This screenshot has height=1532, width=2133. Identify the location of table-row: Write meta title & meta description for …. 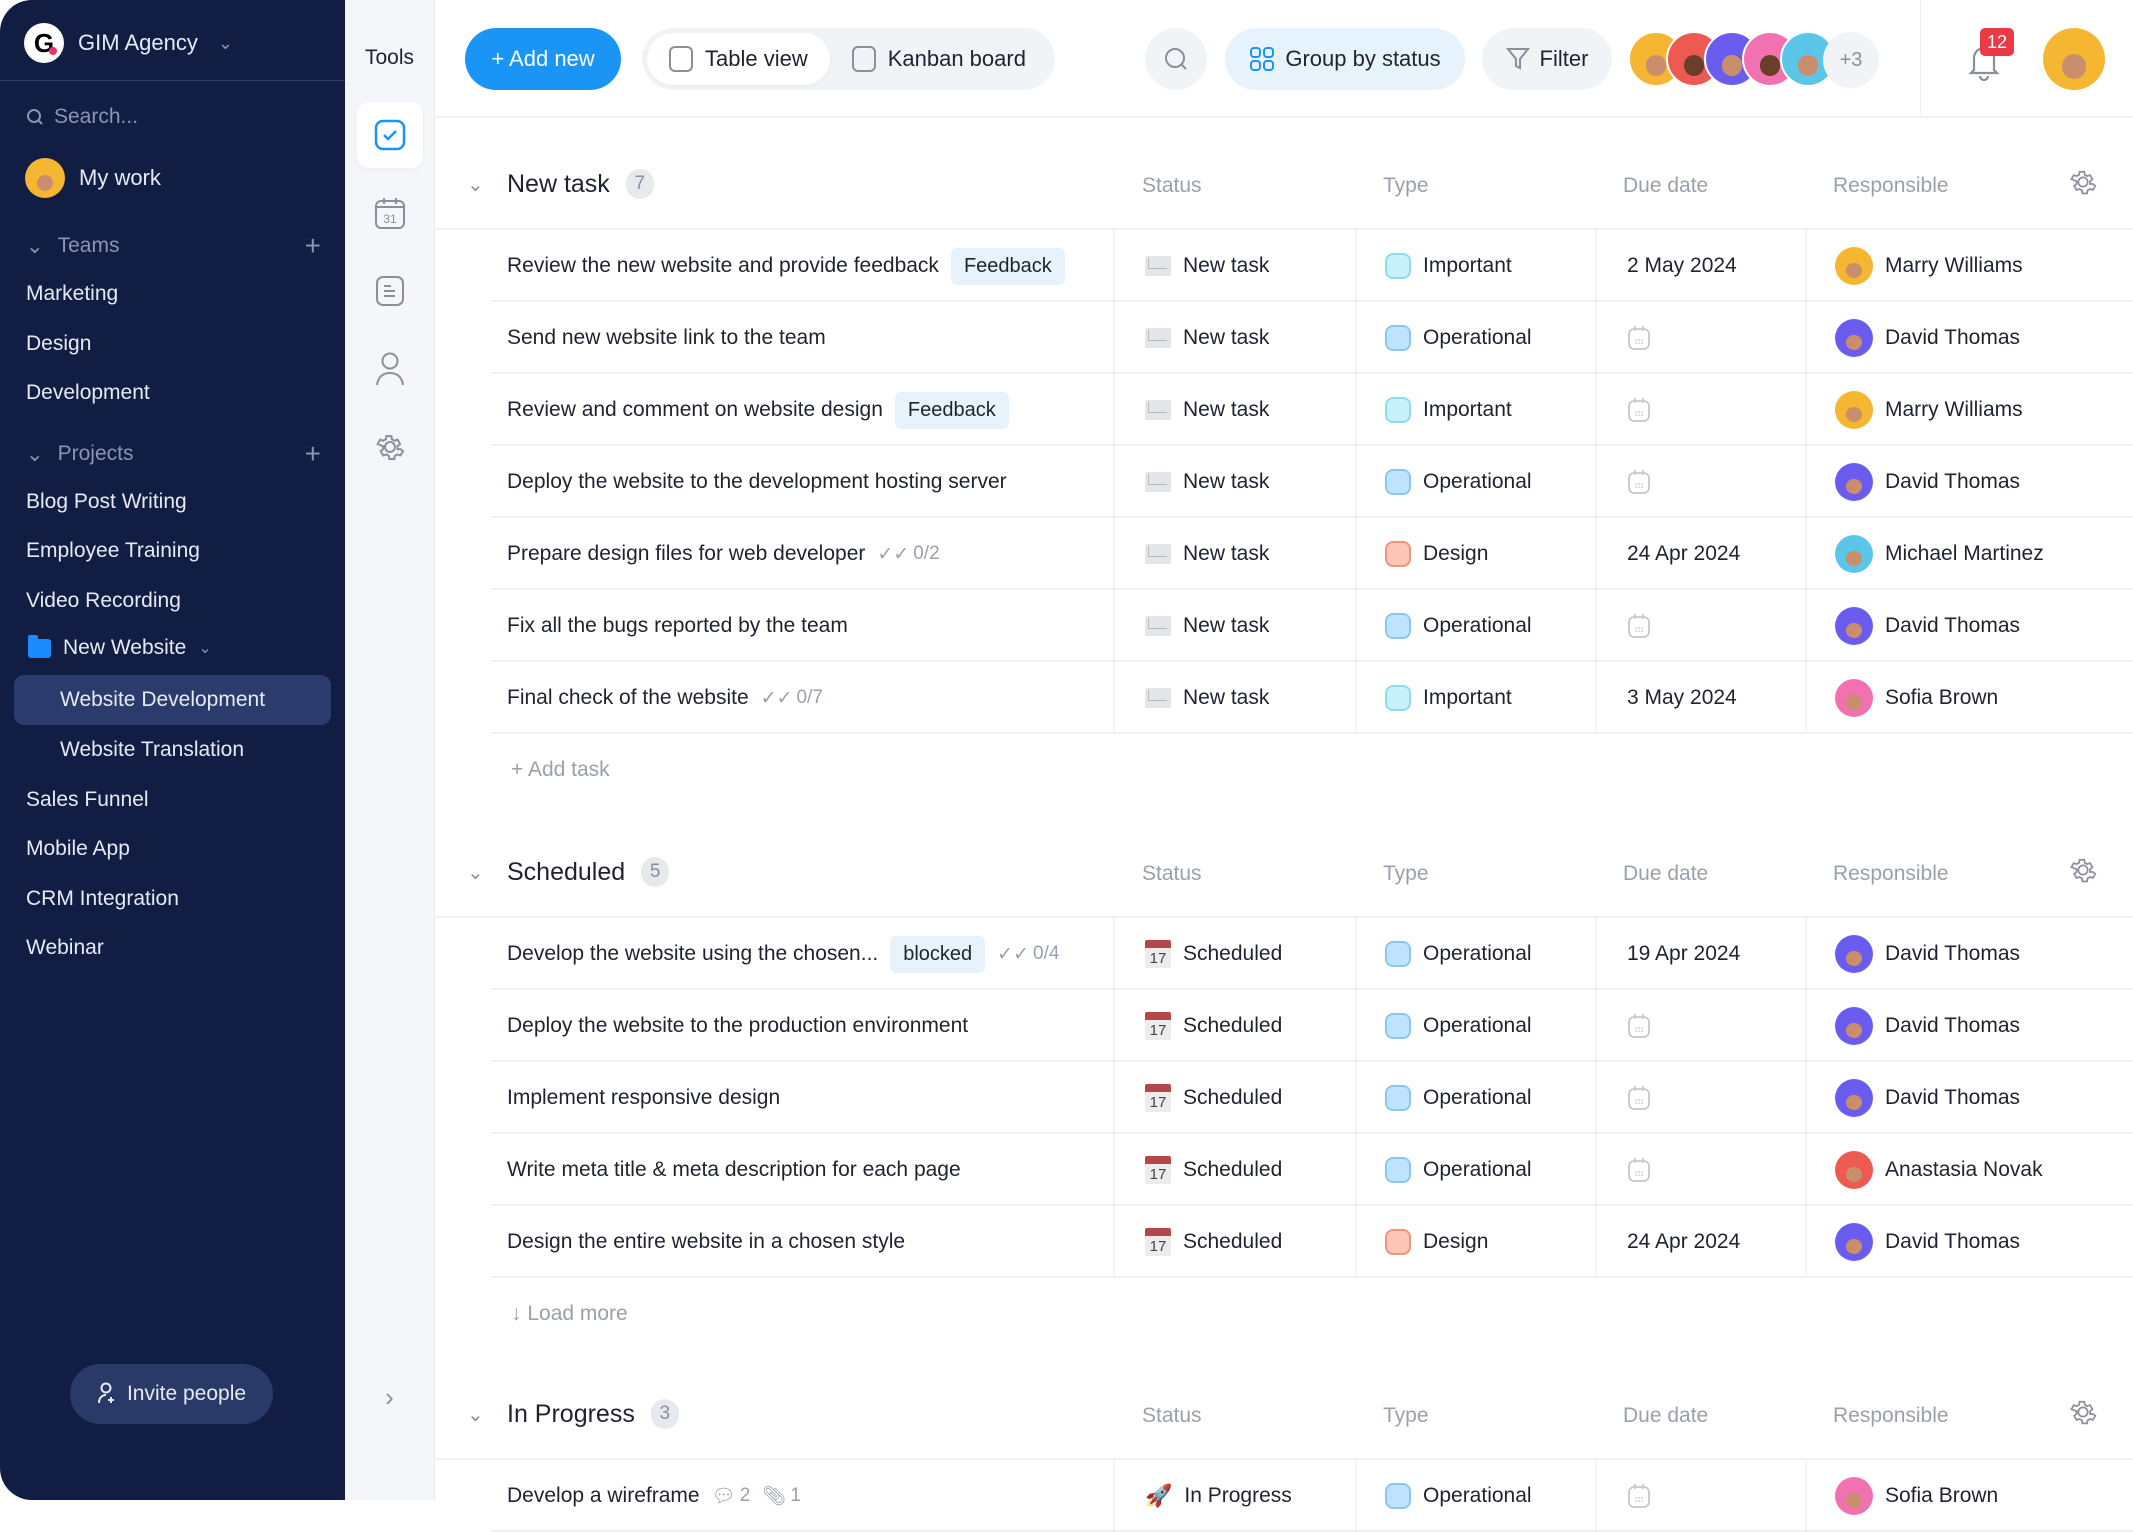
(1284, 1170).